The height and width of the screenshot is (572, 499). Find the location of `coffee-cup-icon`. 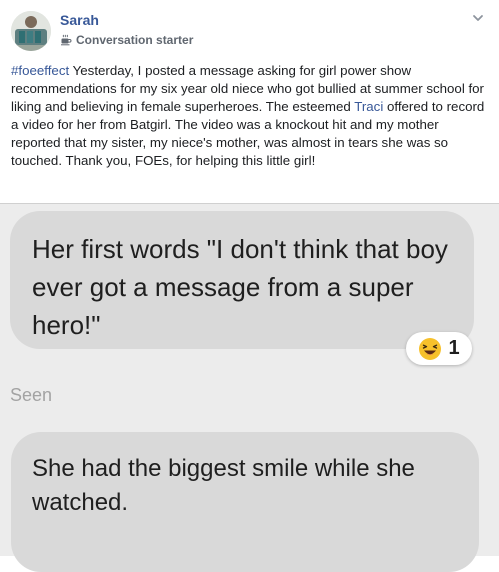

coffee-cup-icon is located at coordinates (66, 40).